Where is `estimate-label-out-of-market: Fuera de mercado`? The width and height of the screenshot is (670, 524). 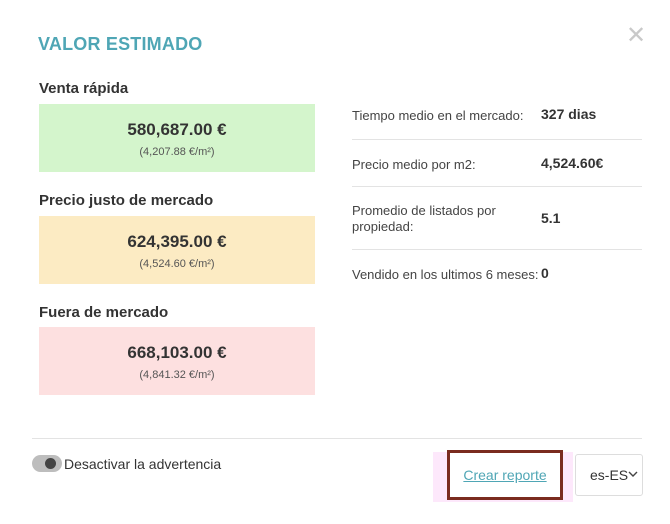
estimate-label-out-of-market: Fuera de mercado is located at coordinates (104, 312).